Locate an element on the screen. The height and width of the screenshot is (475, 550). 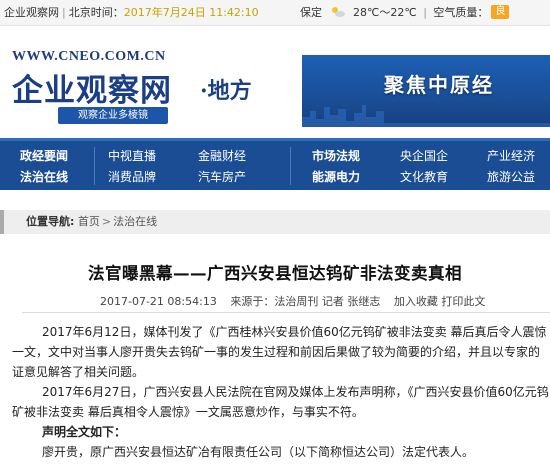
nav-item-industry: 产业经济 is located at coordinates (511, 155).